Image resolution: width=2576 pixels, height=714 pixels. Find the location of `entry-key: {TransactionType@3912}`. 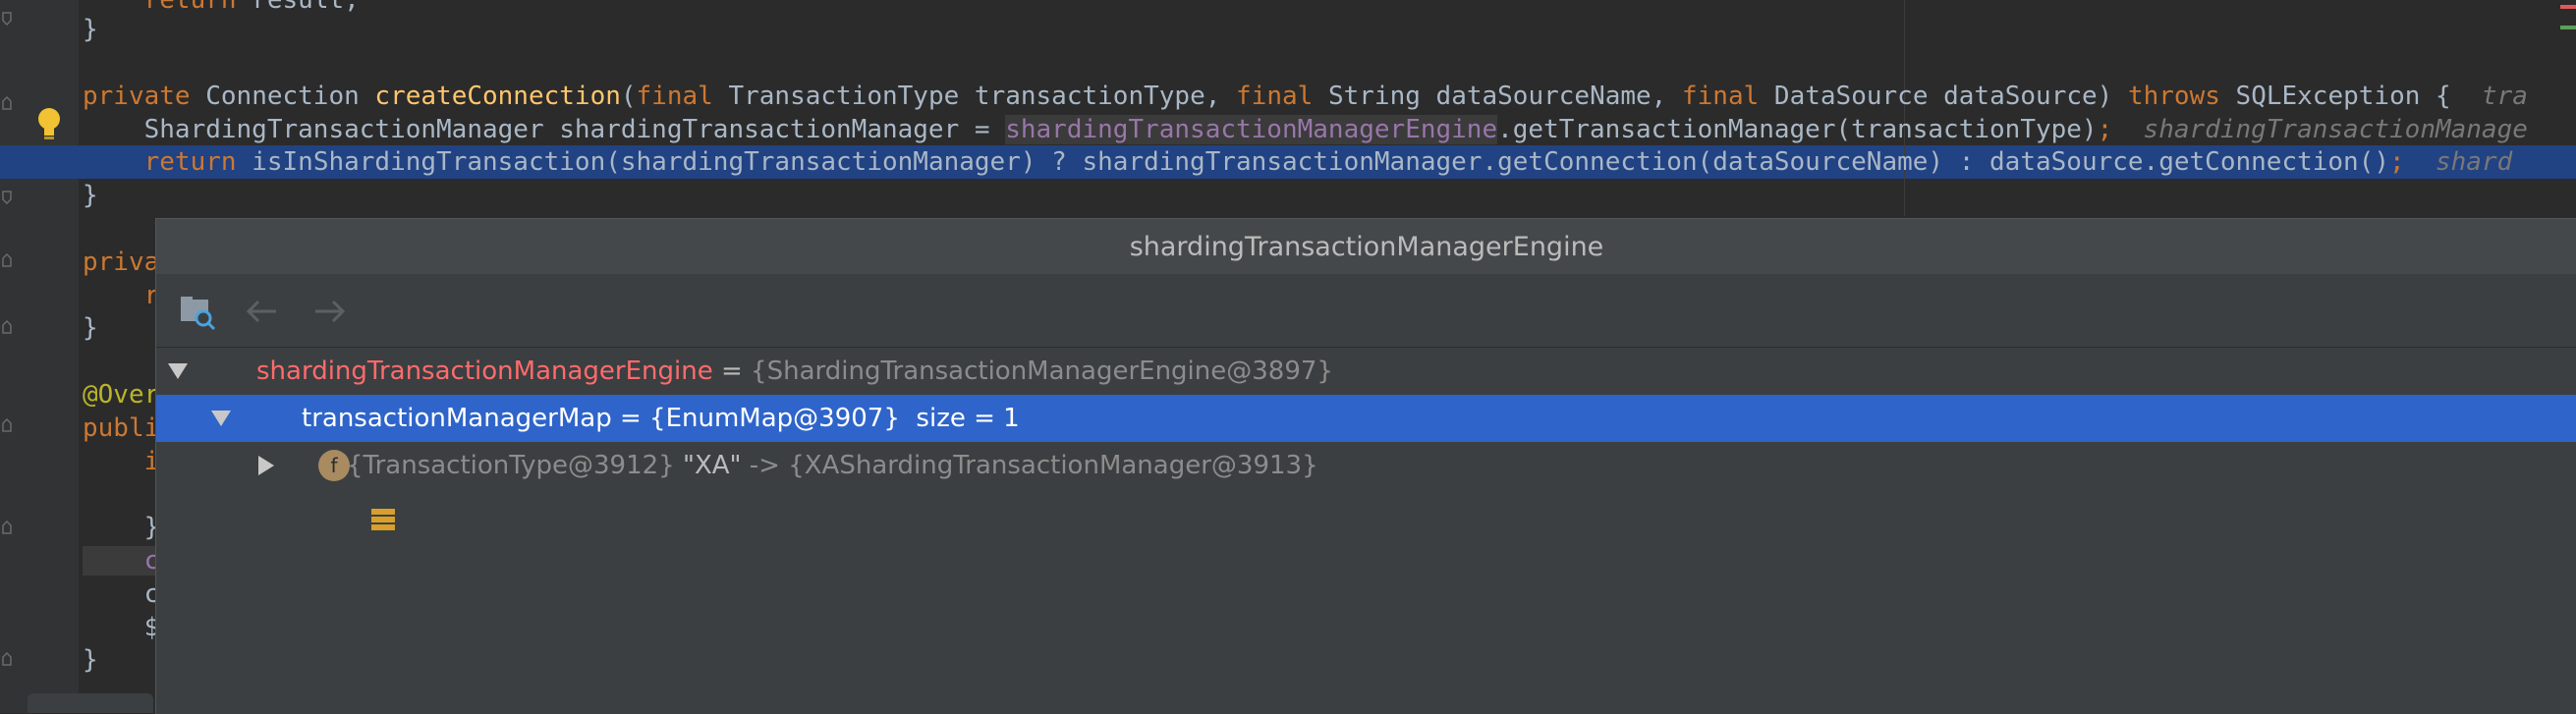

entry-key: {TransactionType@3912} is located at coordinates (511, 465).